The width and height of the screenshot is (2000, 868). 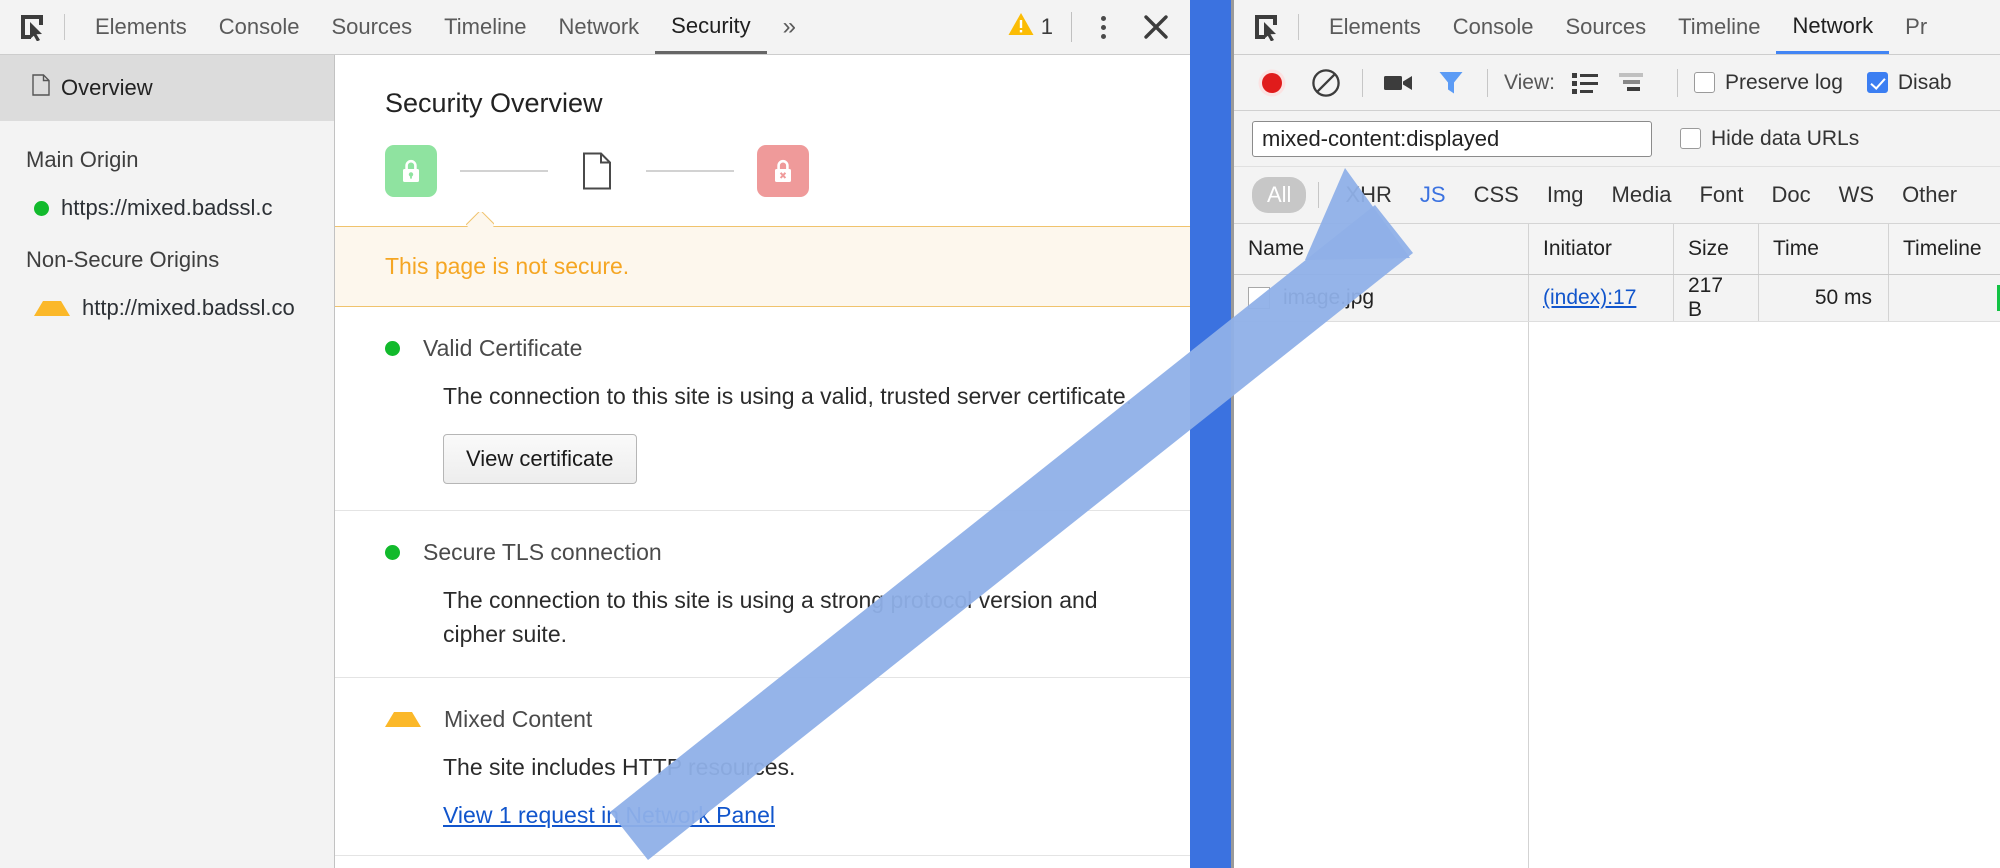 I want to click on sidebar-group-main-origin: Main Origin, so click(x=82, y=159).